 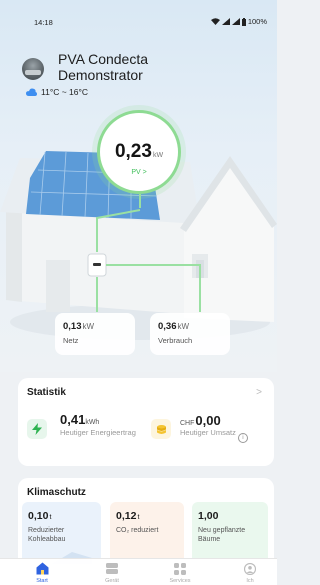 What do you see at coordinates (180, 581) in the screenshot?
I see `nav-services-label: Services` at bounding box center [180, 581].